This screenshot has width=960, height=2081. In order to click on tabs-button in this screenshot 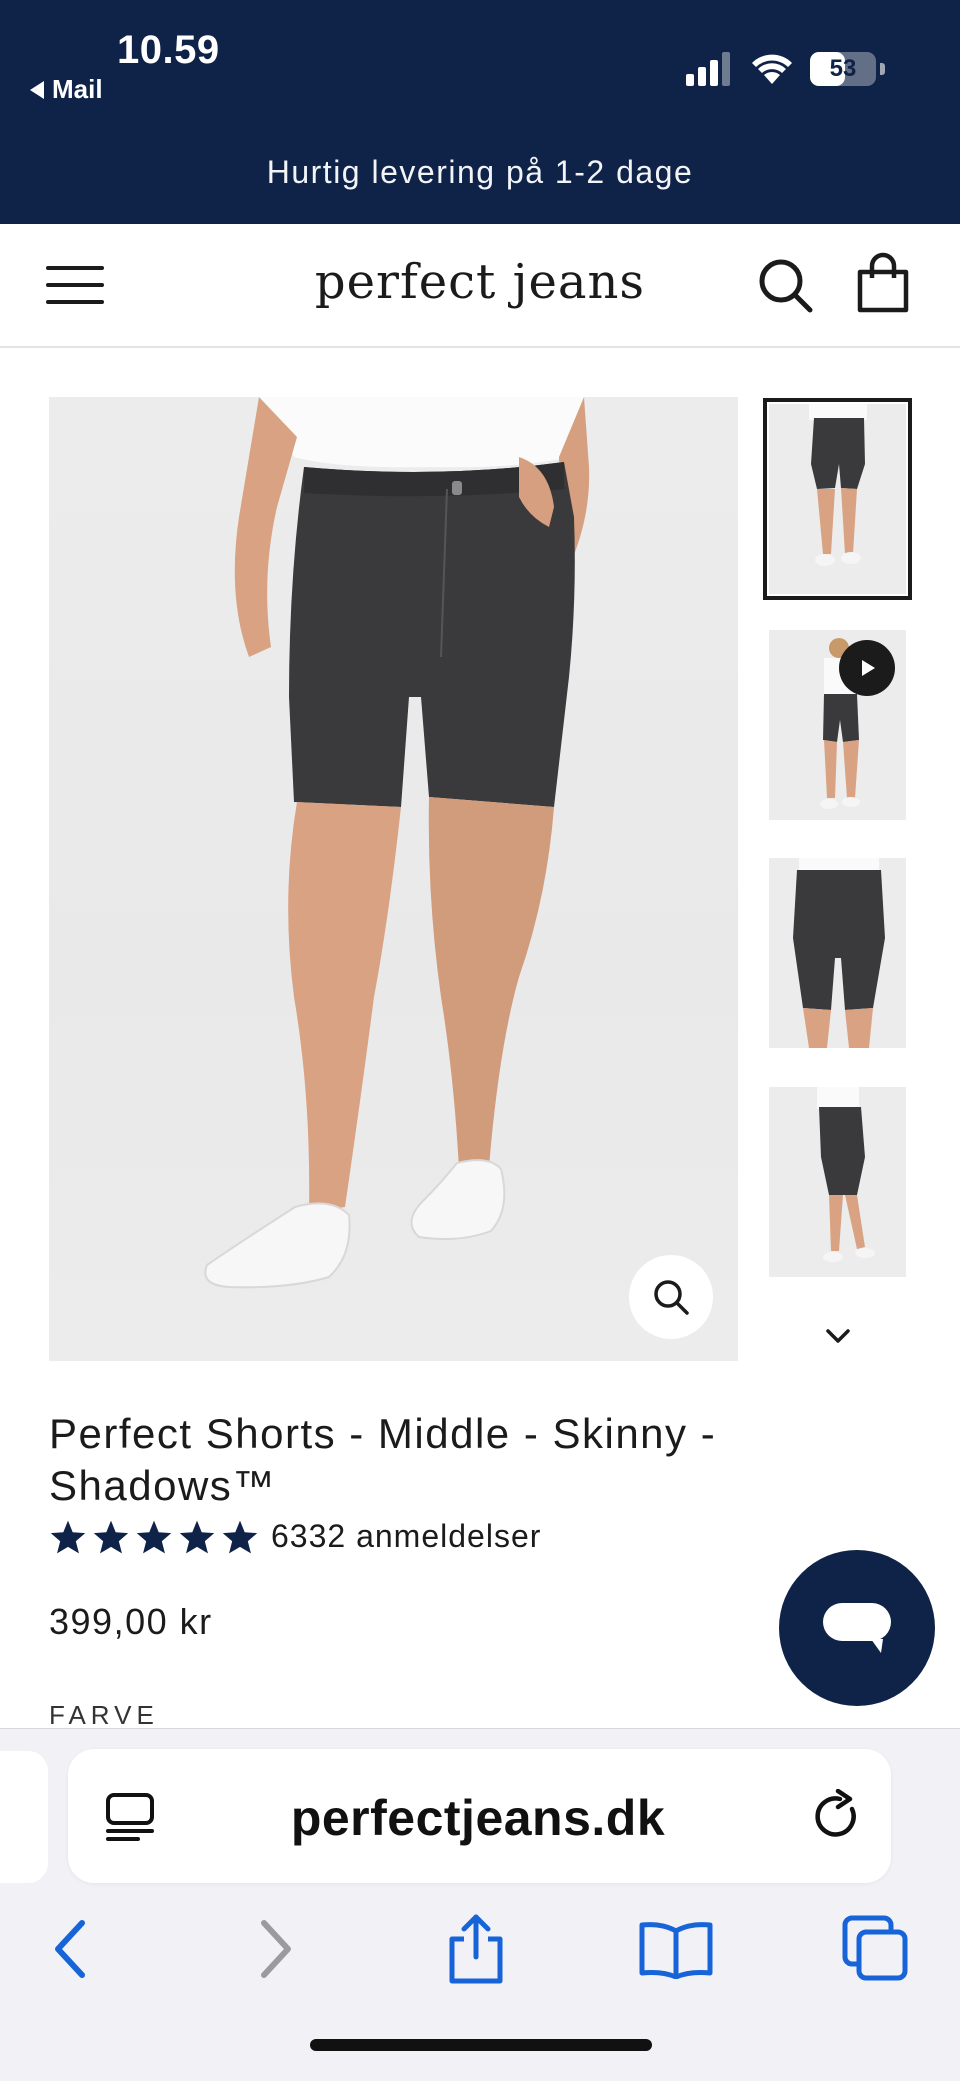, I will do `click(876, 1949)`.